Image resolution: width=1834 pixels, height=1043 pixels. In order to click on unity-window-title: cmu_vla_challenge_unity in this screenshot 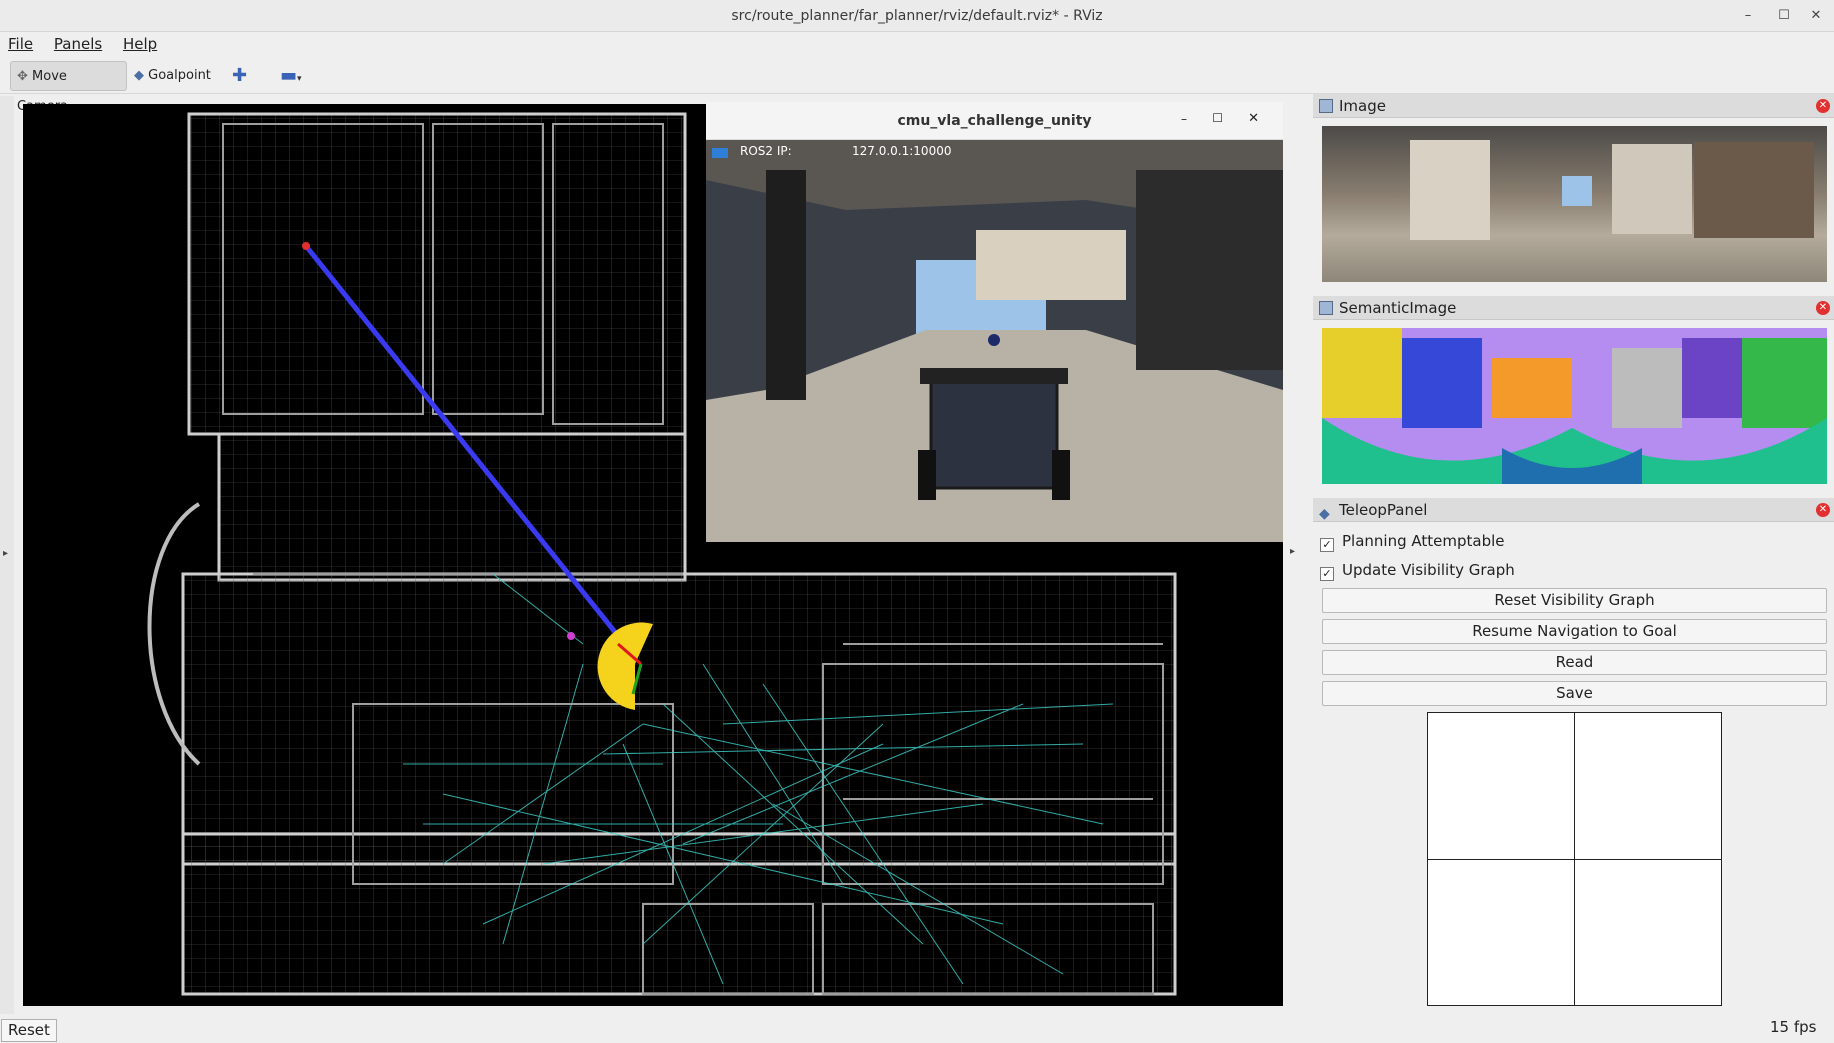, I will do `click(994, 121)`.